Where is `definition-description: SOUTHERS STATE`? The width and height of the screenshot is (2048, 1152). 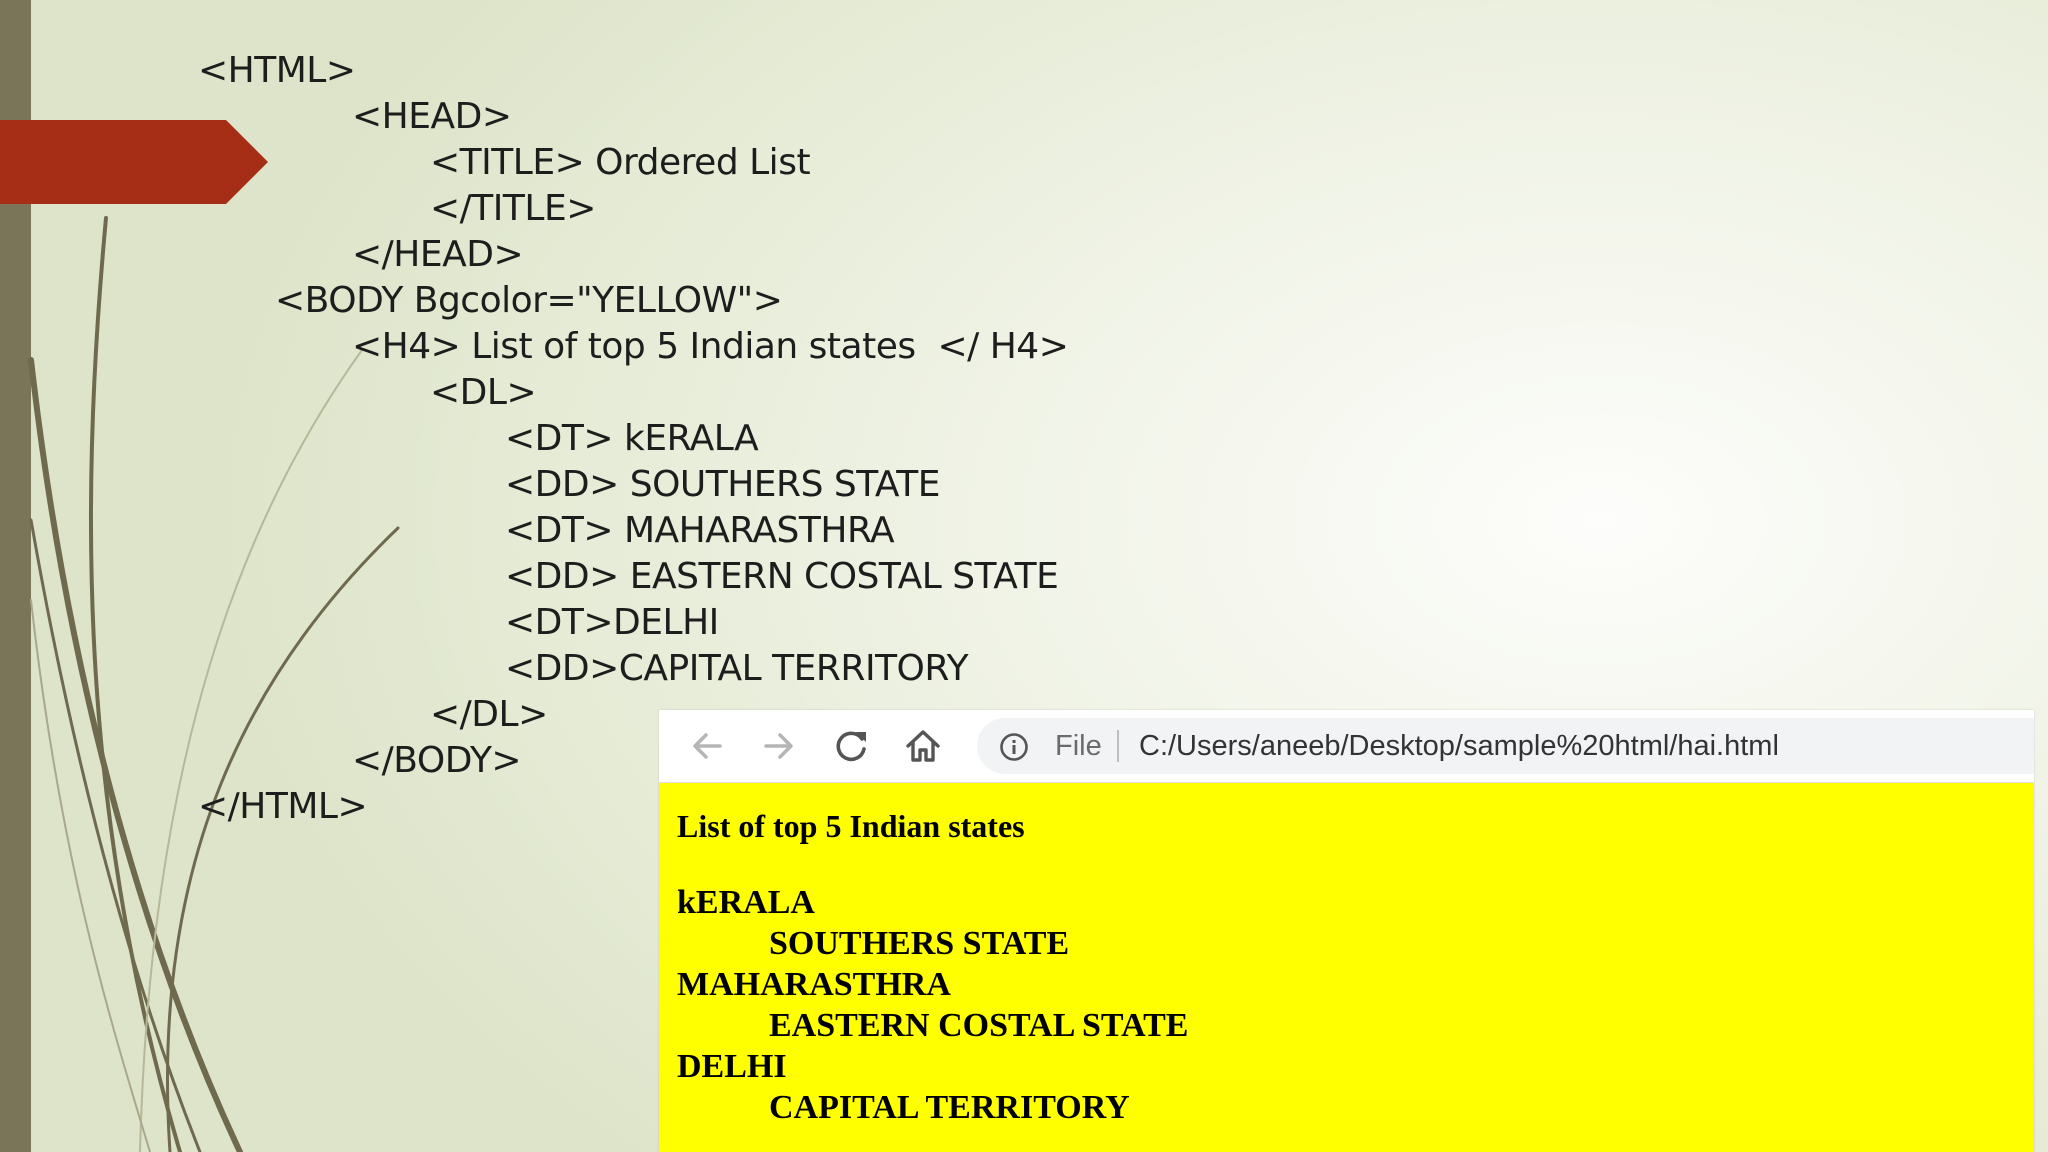 definition-description: SOUTHERS STATE is located at coordinates (919, 943).